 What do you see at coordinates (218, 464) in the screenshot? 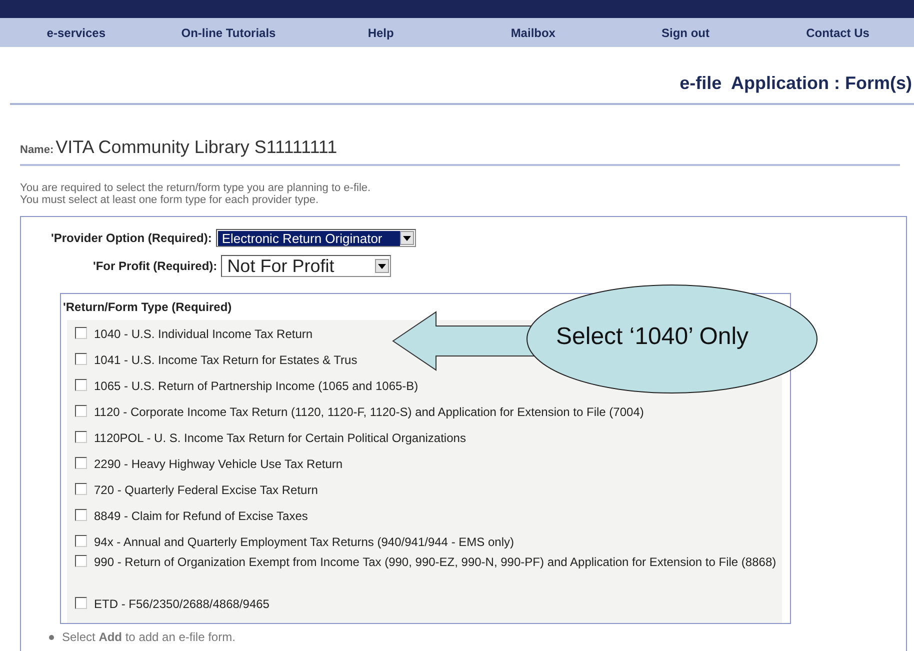
I see `form-type-label: 2290 - Heavy Highway Vehicle Use Tax Return` at bounding box center [218, 464].